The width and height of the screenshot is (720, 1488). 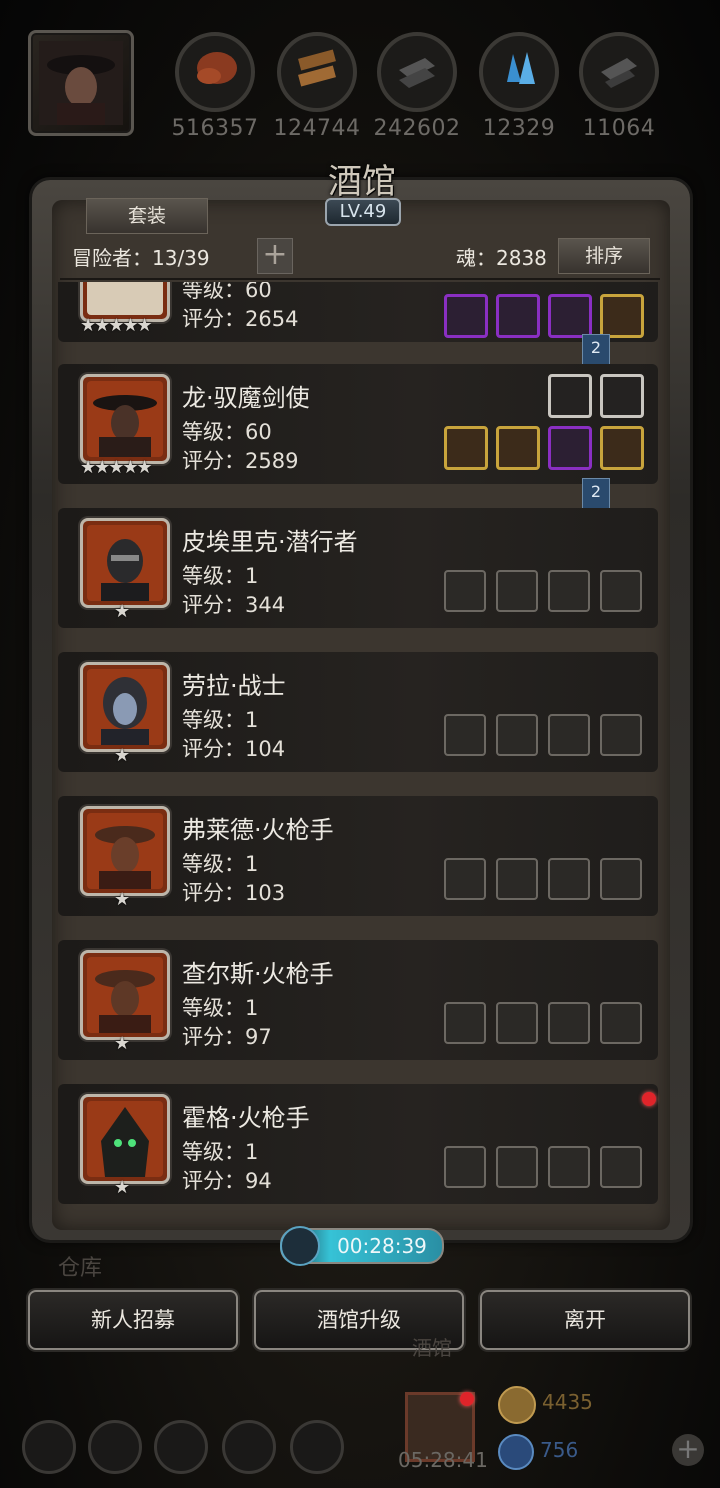 What do you see at coordinates (358, 424) in the screenshot?
I see `hero-card: ★★★★★ 龙·驭魔剑使 等级：60 评分：2589` at bounding box center [358, 424].